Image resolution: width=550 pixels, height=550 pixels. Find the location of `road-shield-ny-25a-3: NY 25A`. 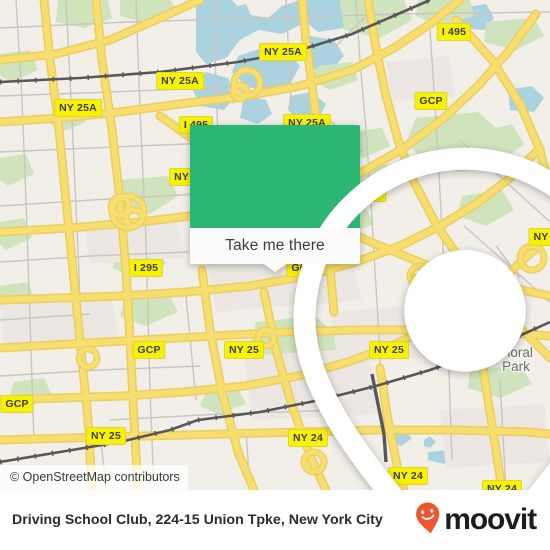

road-shield-ny-25a-3: NY 25A is located at coordinates (78, 108).